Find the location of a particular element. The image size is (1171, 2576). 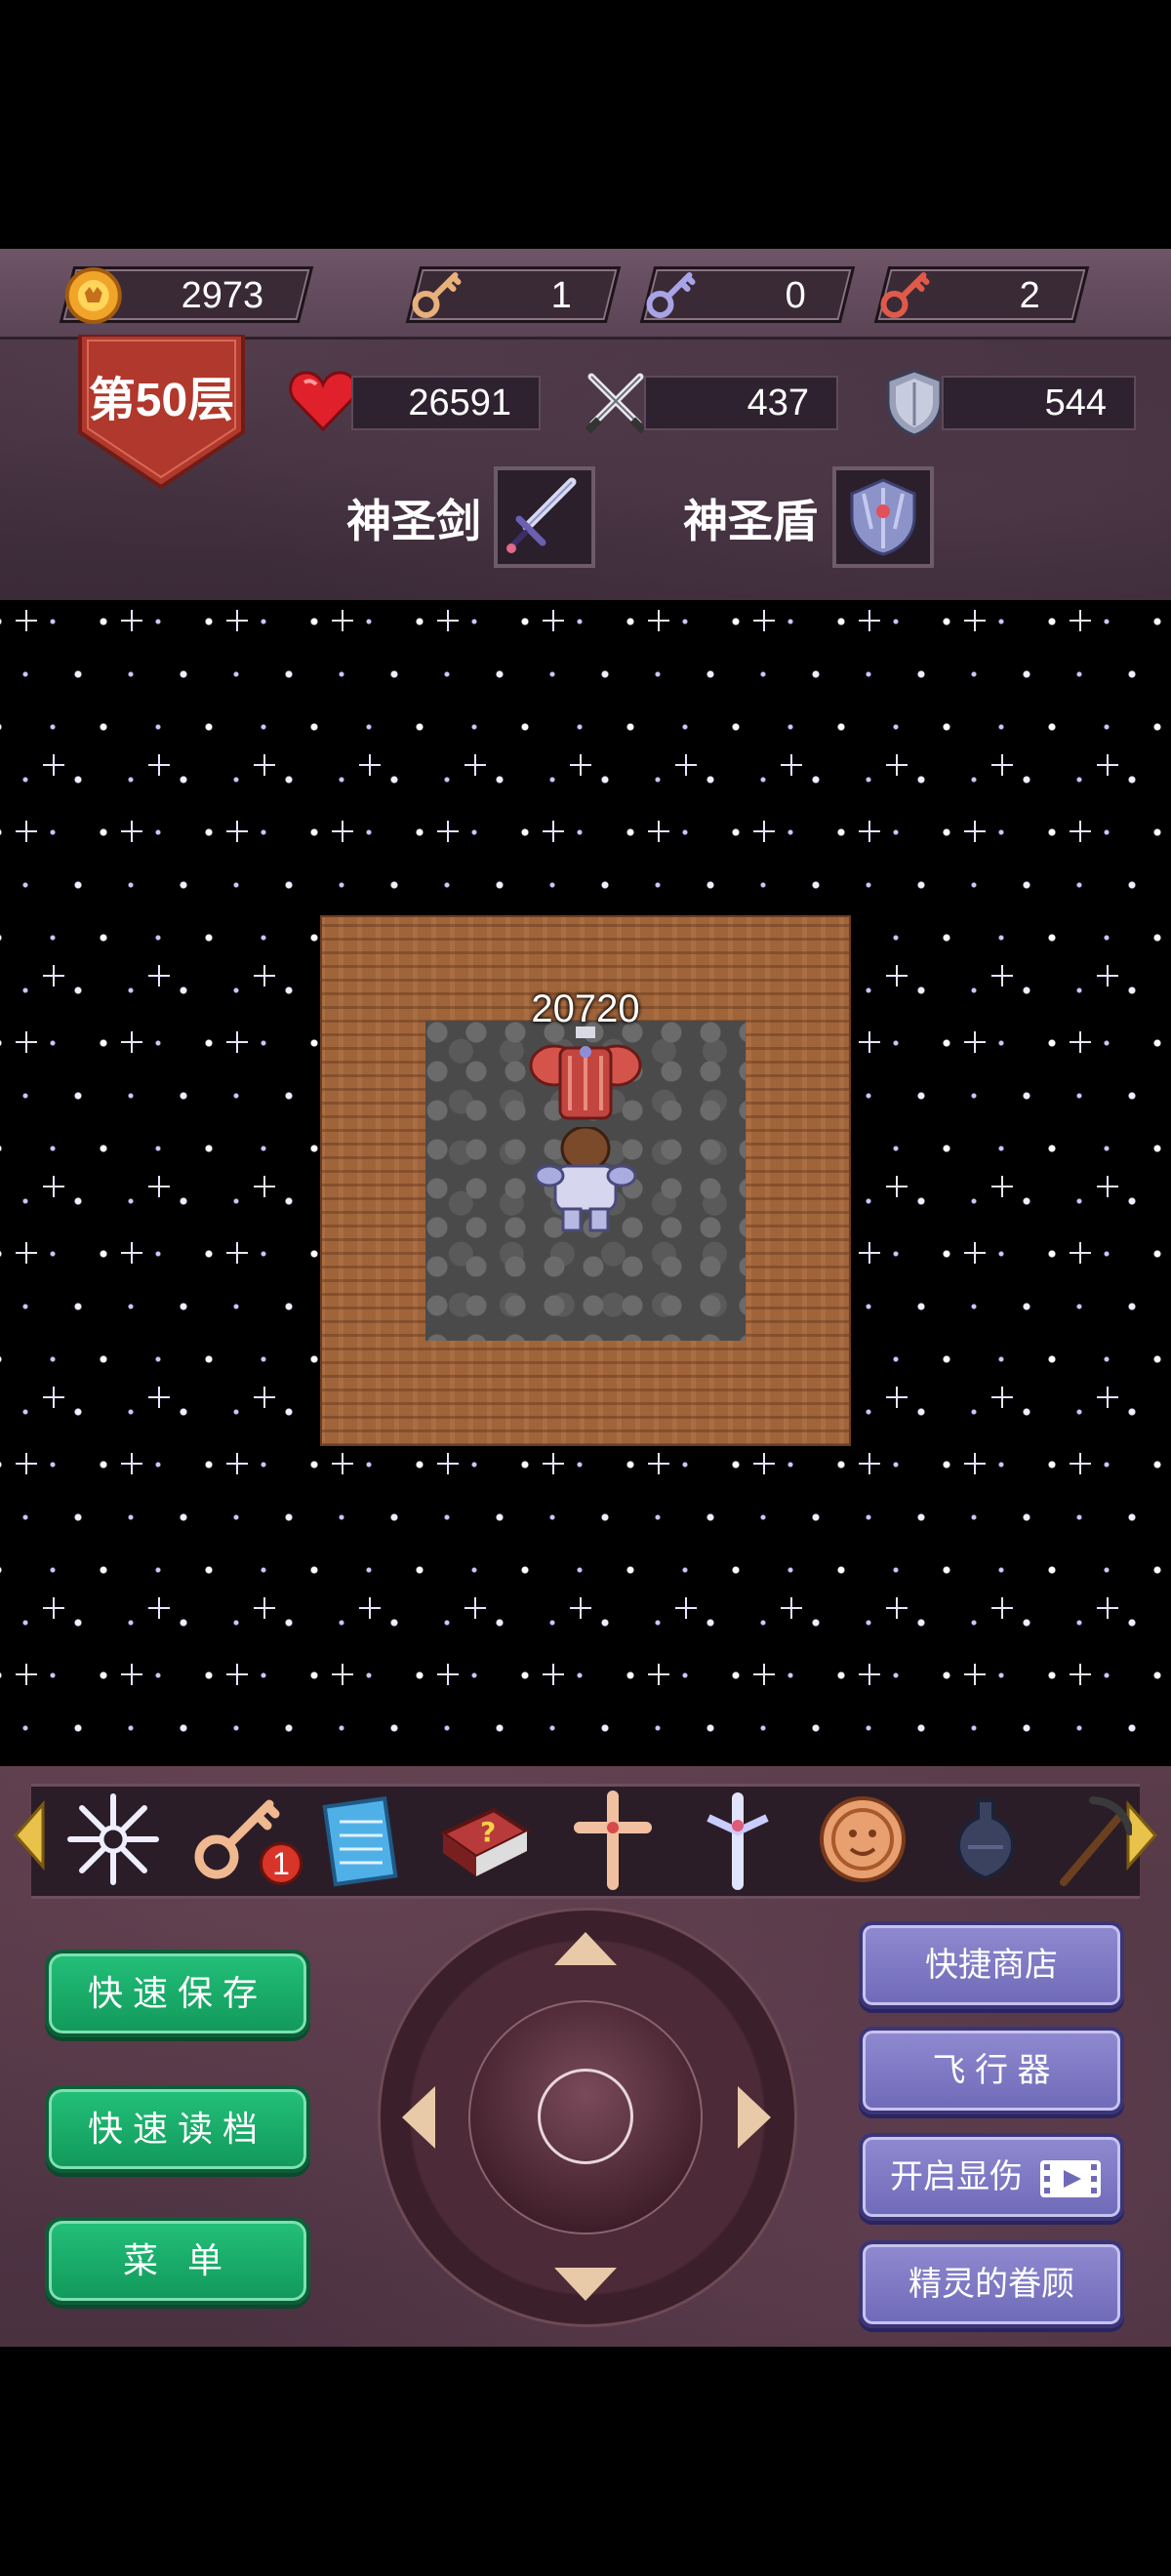

weapon-slot is located at coordinates (544, 517).